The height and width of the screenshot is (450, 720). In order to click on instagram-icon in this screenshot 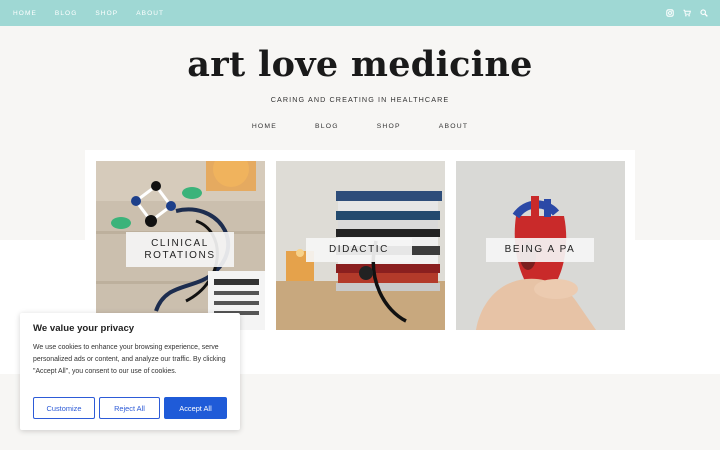, I will do `click(670, 13)`.